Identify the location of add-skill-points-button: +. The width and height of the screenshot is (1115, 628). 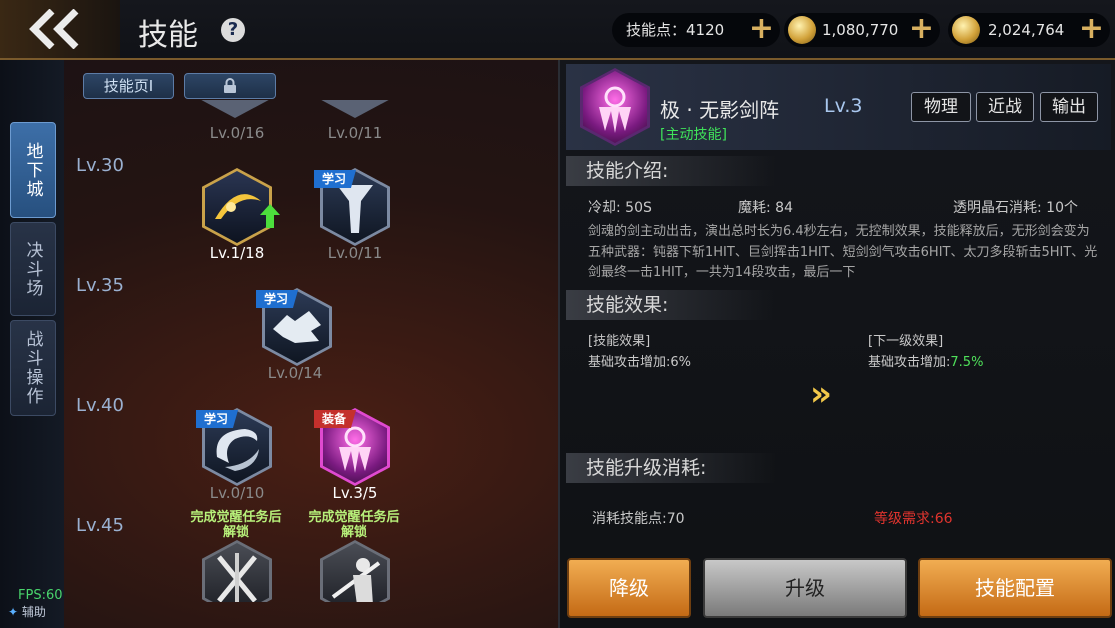
(761, 29).